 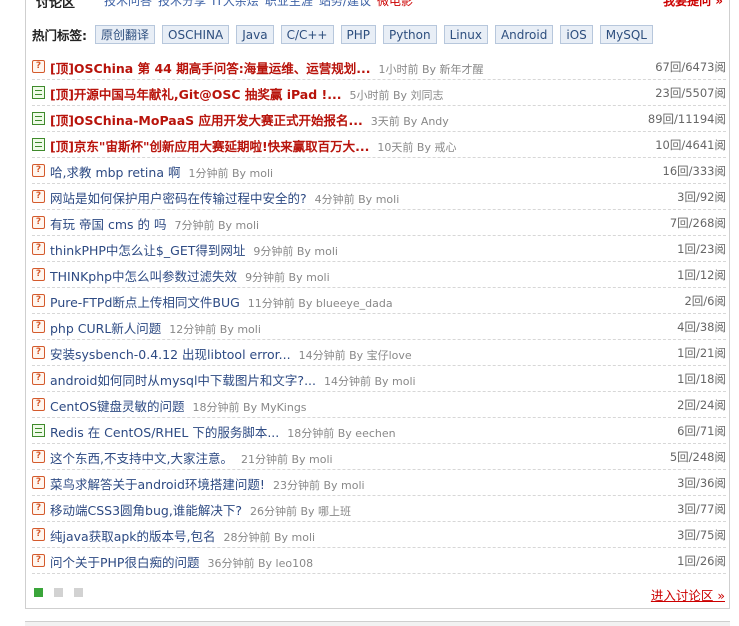 I want to click on post-count: 10回/4641阅, so click(x=690, y=145).